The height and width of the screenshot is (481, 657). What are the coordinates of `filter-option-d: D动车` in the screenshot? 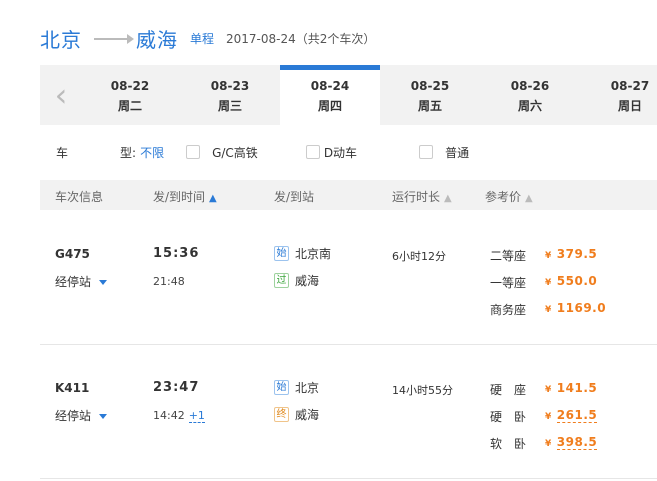 It's located at (331, 152).